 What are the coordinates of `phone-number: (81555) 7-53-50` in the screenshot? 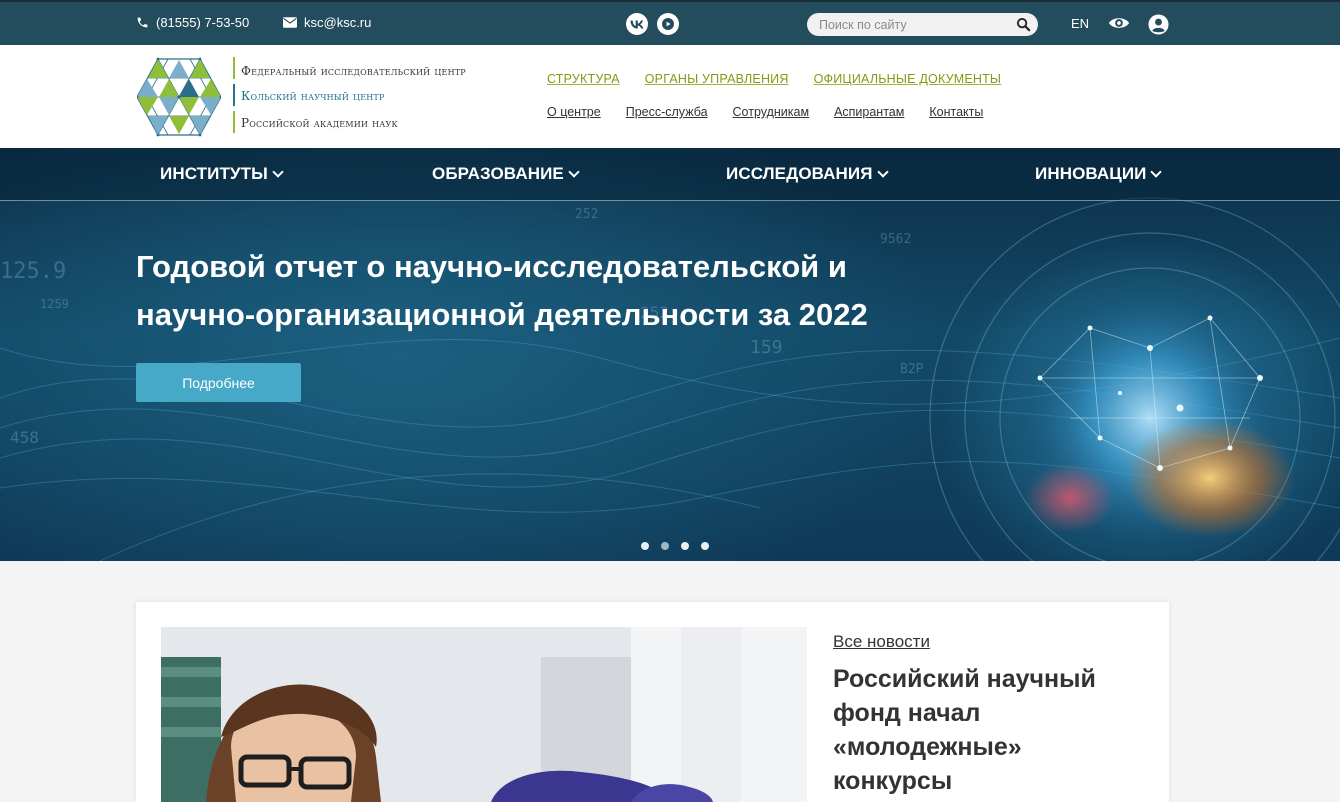 It's located at (203, 22).